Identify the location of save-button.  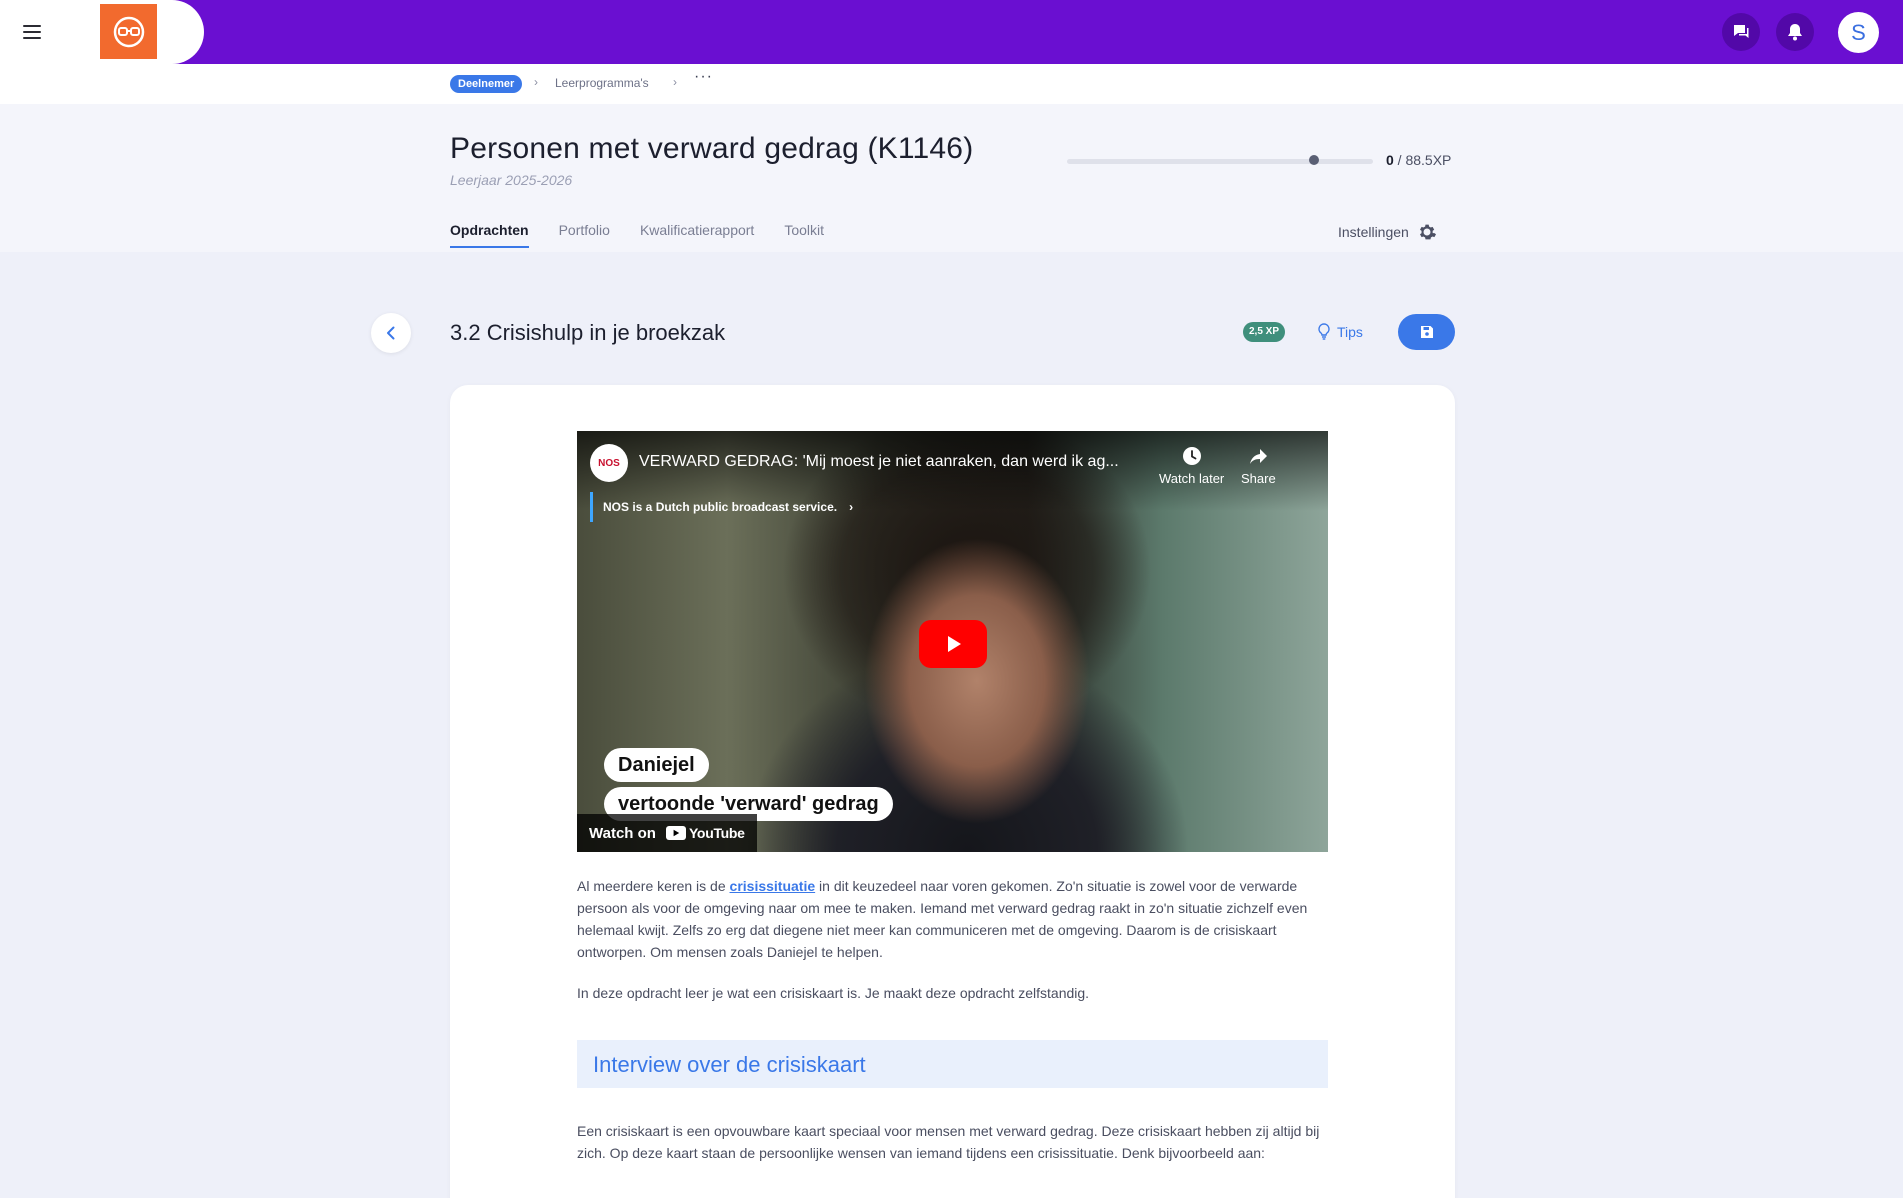
(1426, 332).